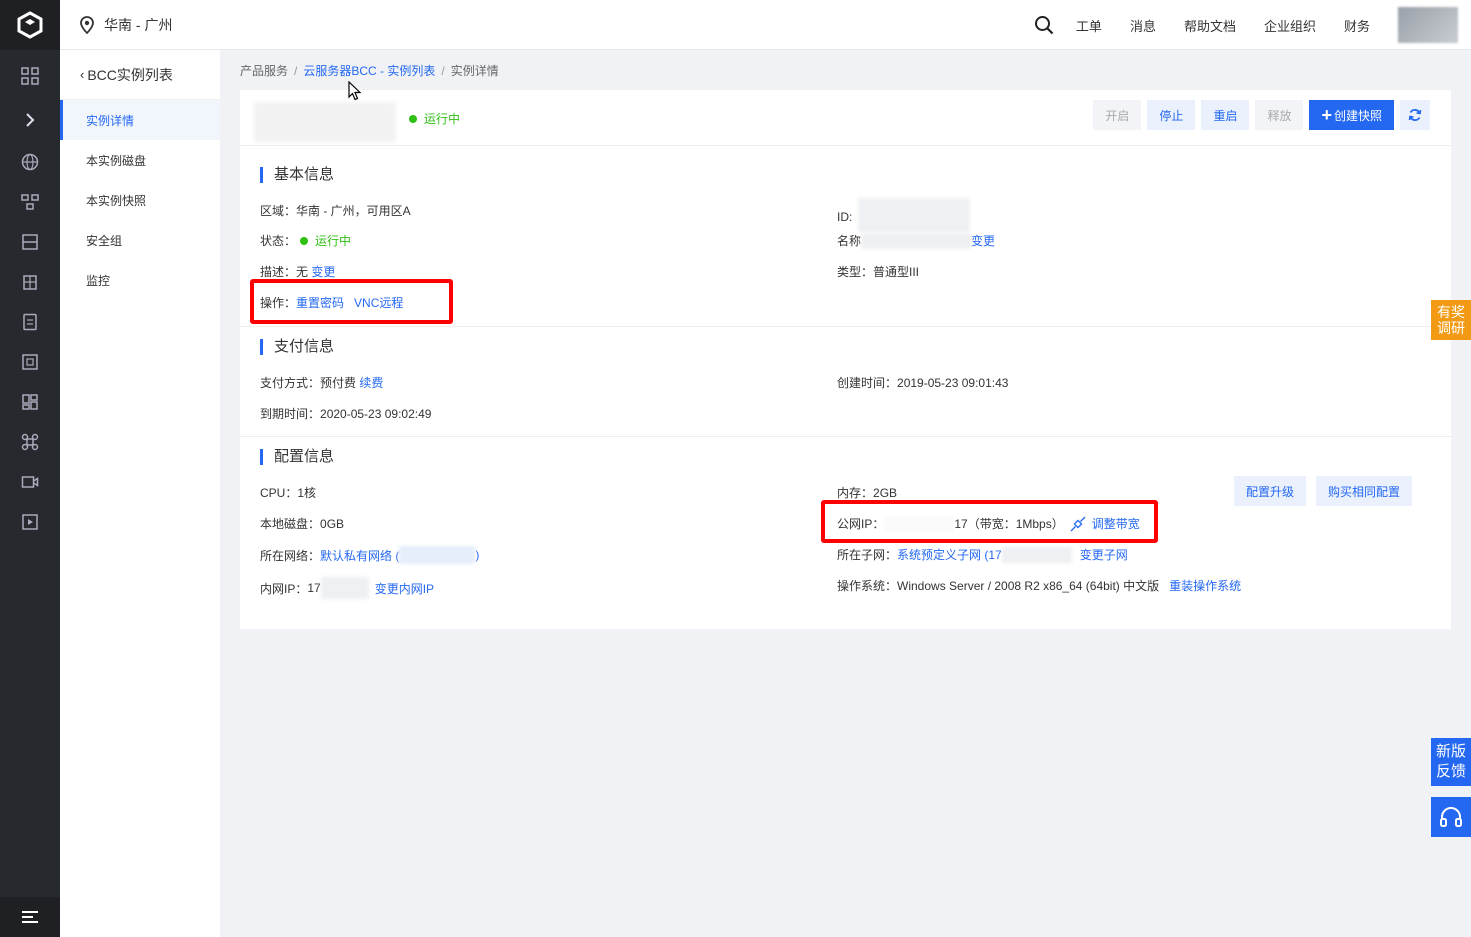  I want to click on section-title: 基本信息, so click(297, 175).